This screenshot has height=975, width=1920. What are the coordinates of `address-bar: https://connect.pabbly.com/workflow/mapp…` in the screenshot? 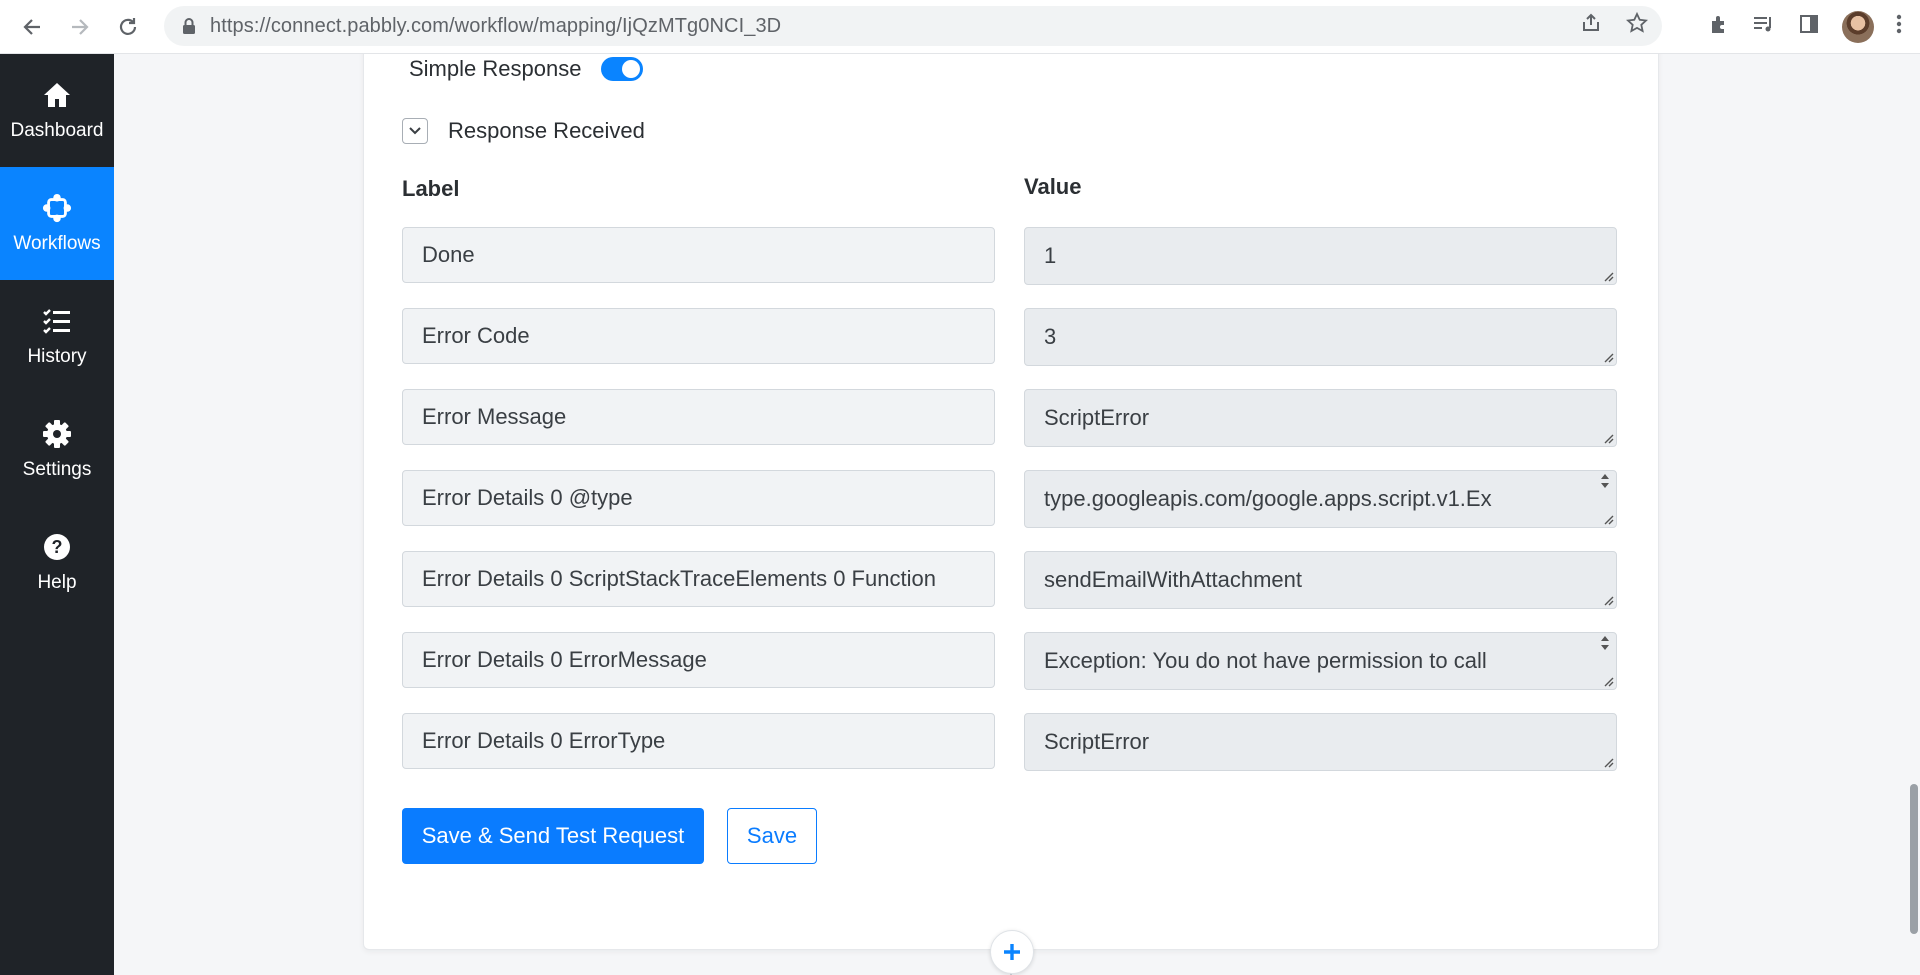 It's located at (913, 26).